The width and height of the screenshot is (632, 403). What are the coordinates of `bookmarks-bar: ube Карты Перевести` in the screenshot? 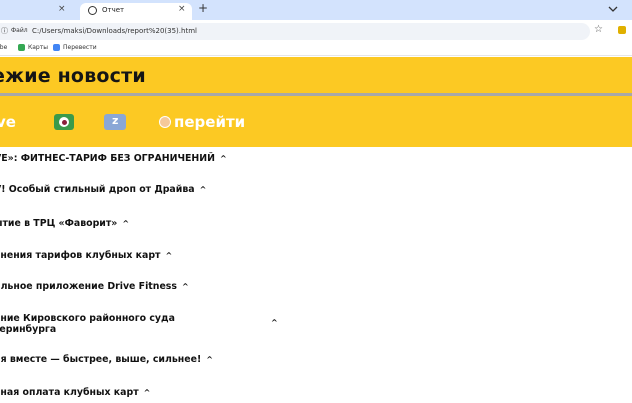 It's located at (316, 49).